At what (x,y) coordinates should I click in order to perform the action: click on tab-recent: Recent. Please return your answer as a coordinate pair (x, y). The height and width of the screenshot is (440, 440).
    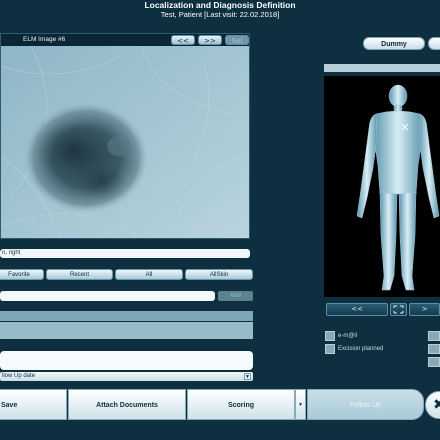
    Looking at the image, I should click on (79, 274).